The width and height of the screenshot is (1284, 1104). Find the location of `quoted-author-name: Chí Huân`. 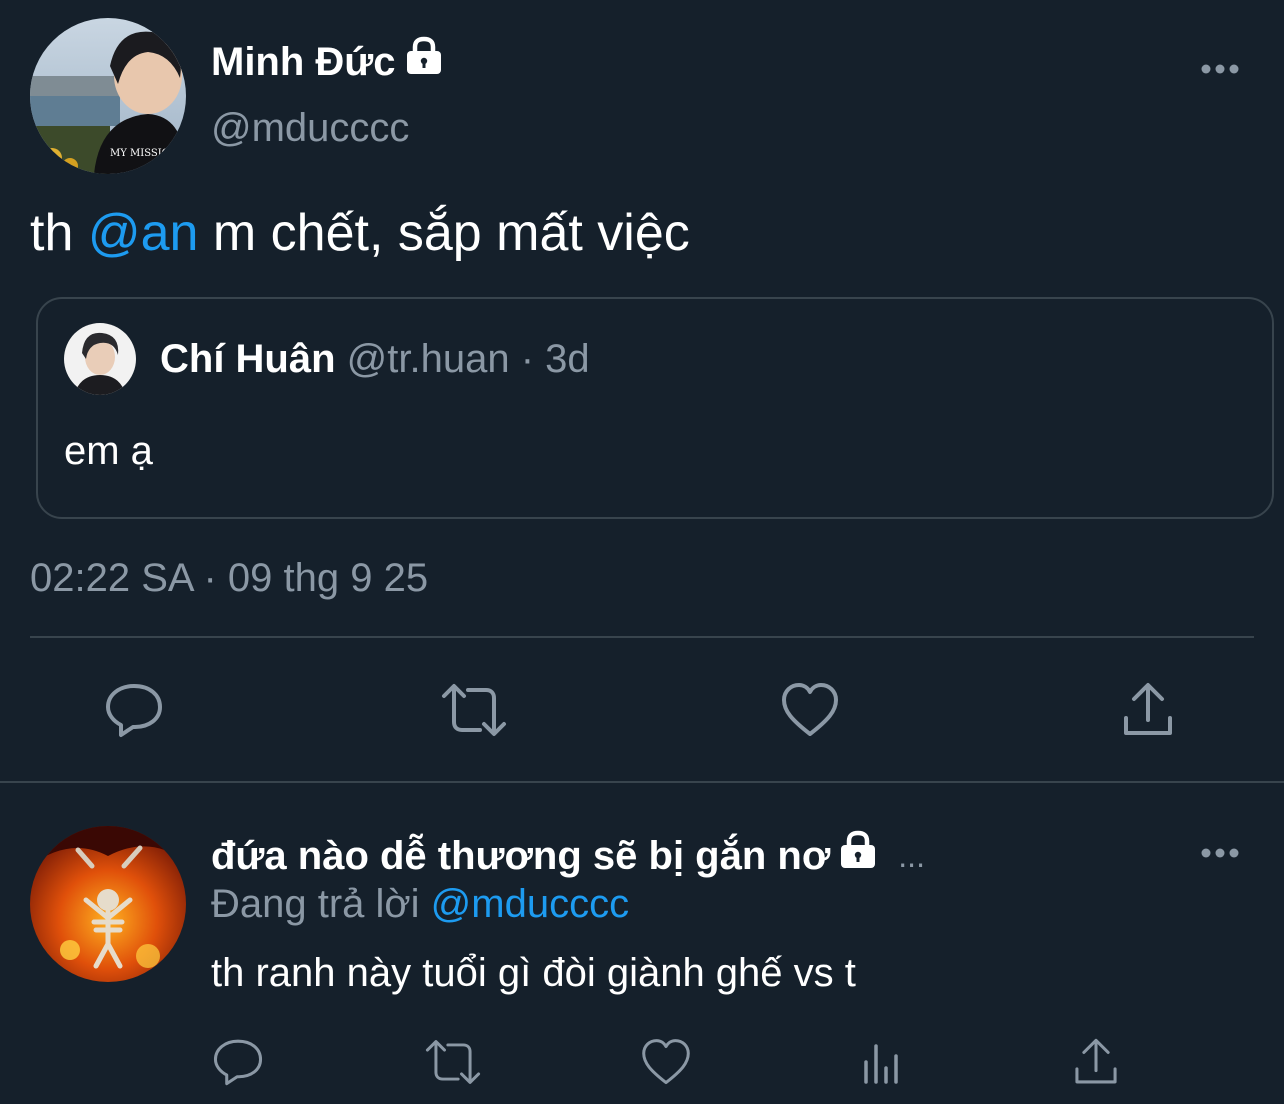

quoted-author-name: Chí Huân is located at coordinates (248, 359).